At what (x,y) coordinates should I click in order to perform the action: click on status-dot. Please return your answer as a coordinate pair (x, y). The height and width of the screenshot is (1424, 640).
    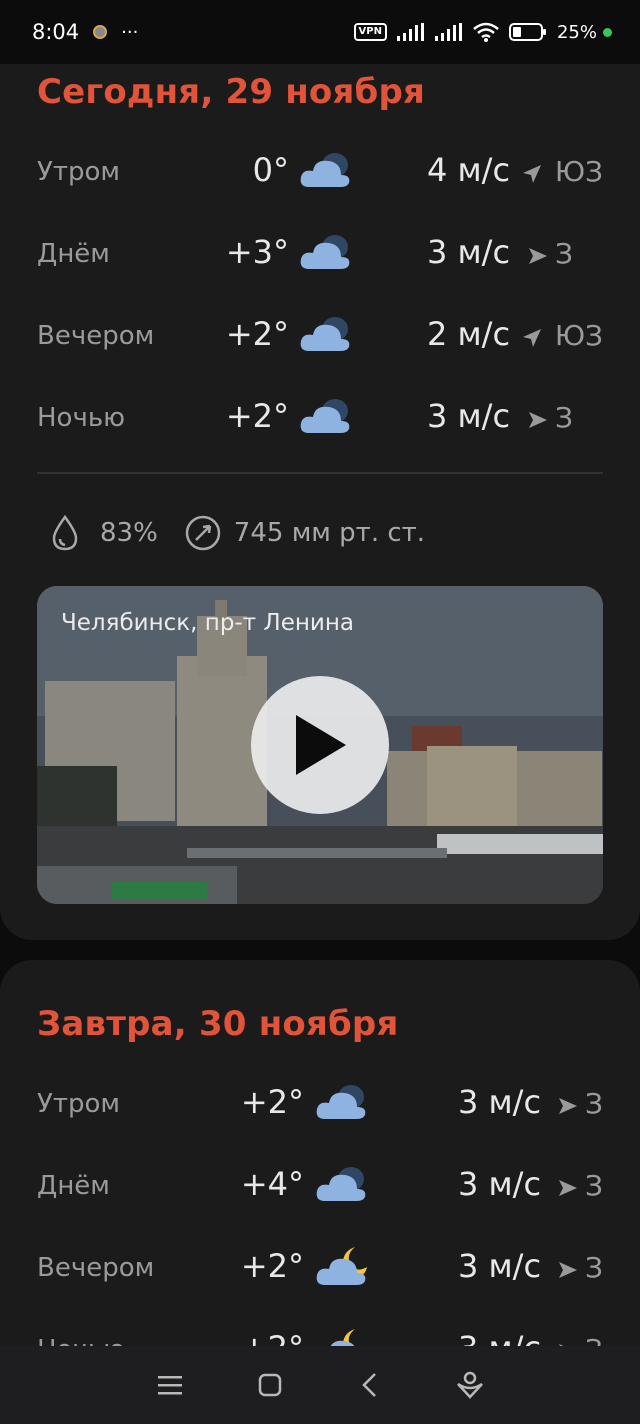
    Looking at the image, I should click on (607, 32).